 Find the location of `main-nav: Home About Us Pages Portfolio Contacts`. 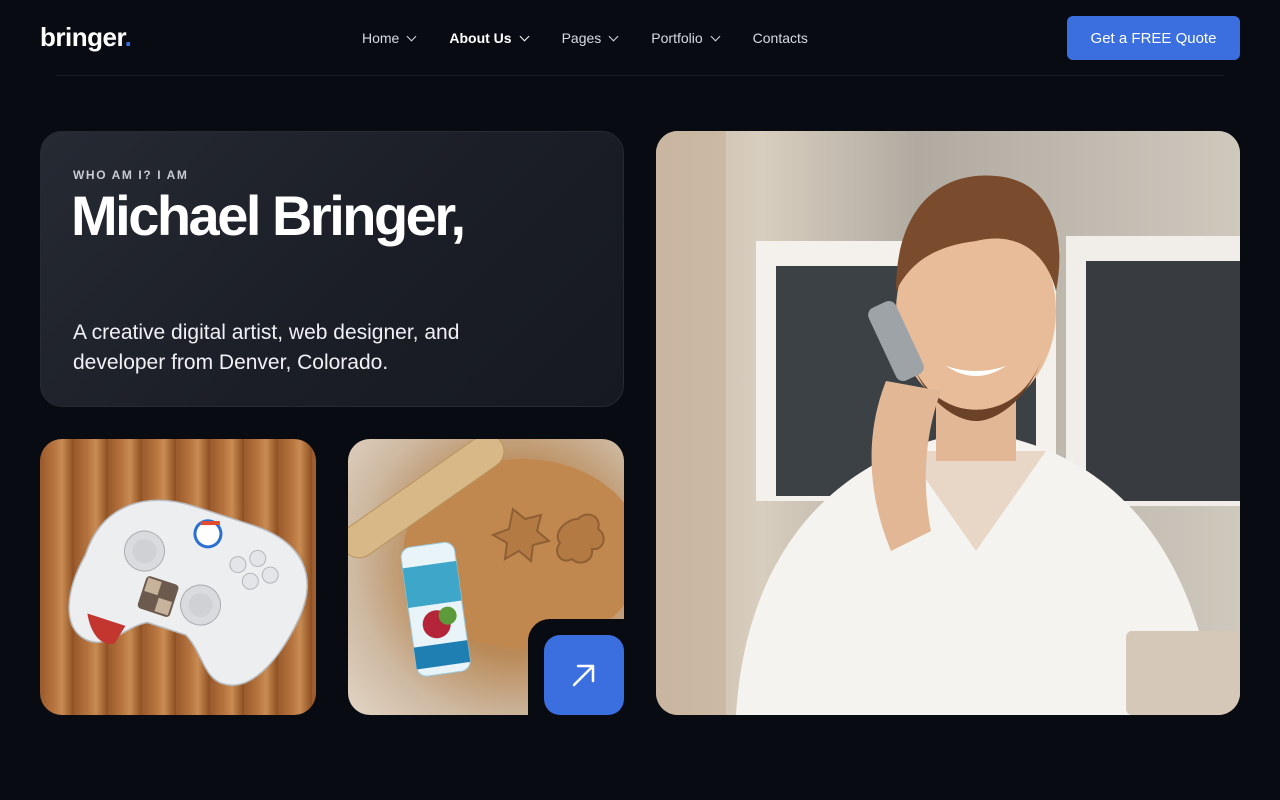

main-nav: Home About Us Pages Portfolio Contacts is located at coordinates (602, 38).